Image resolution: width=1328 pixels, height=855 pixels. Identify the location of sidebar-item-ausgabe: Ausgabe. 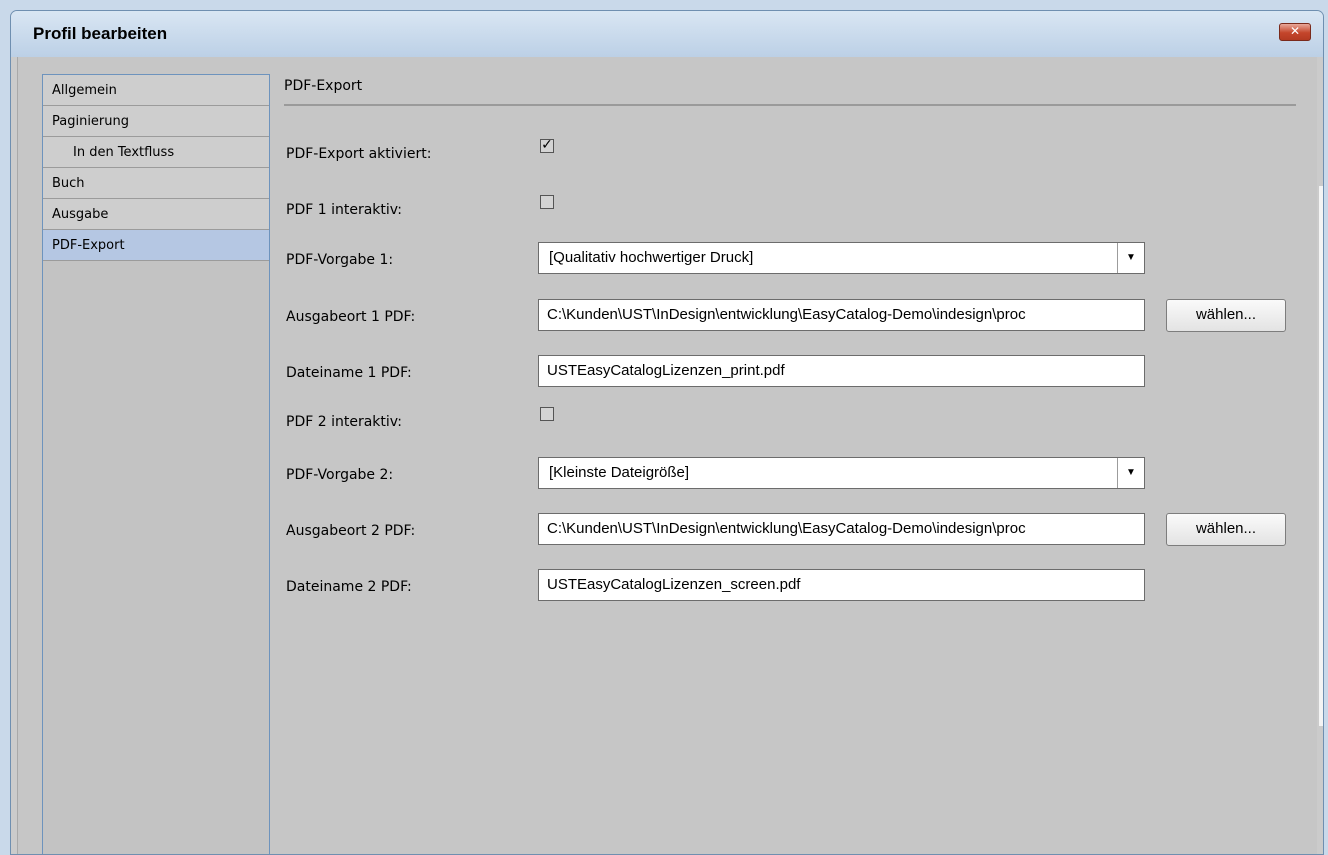
(156, 214).